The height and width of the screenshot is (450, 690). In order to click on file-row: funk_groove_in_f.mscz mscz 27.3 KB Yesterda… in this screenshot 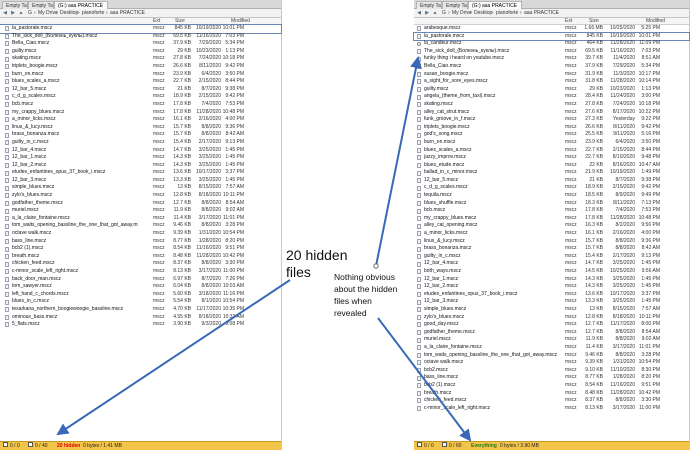, I will do `click(551, 120)`.